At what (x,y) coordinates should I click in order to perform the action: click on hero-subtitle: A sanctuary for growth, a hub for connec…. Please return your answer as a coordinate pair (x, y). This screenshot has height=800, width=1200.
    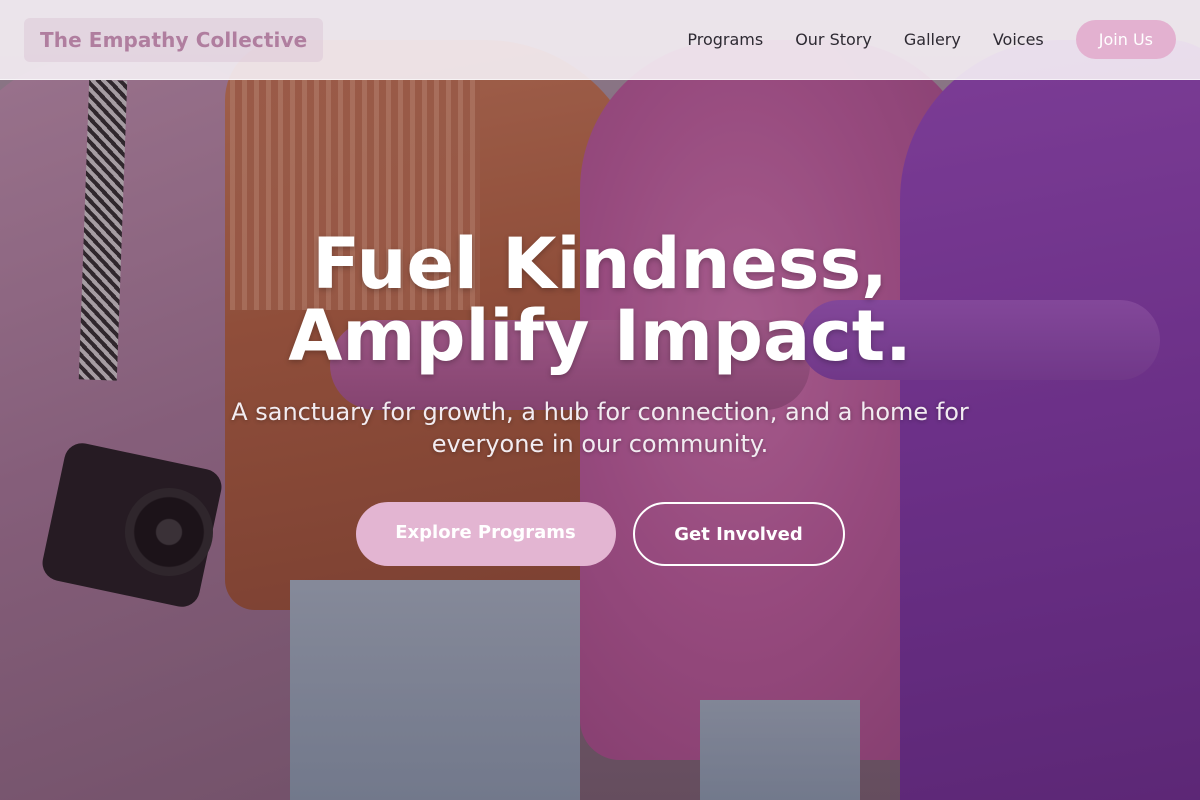
    Looking at the image, I should click on (600, 428).